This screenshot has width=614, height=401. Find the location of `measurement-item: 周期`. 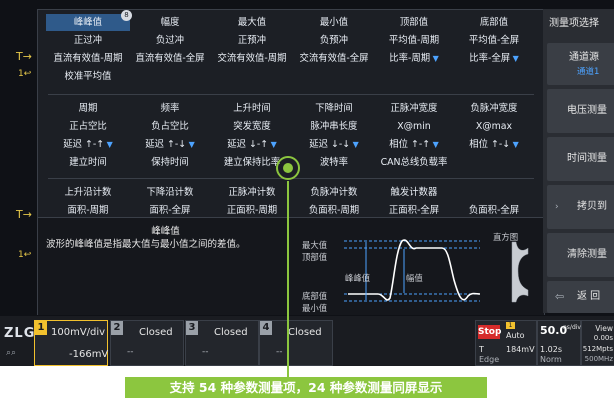

measurement-item: 周期 is located at coordinates (88, 108).